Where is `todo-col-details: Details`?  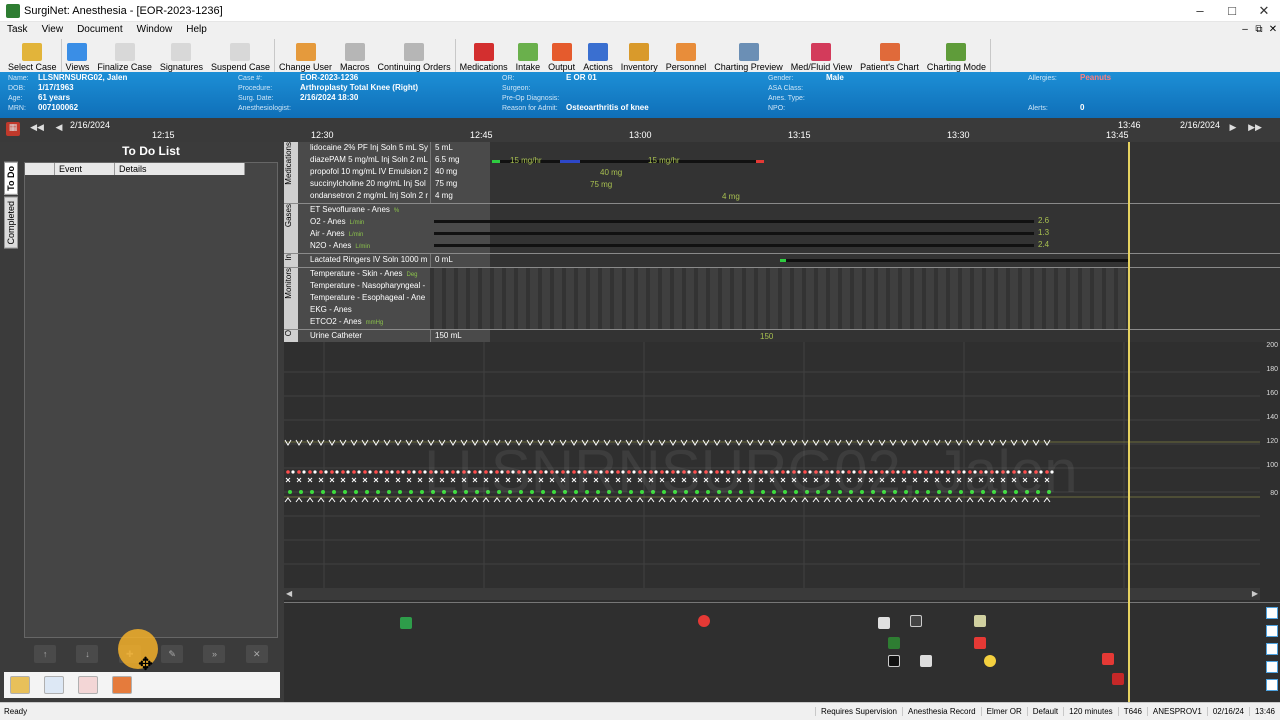 todo-col-details: Details is located at coordinates (180, 169).